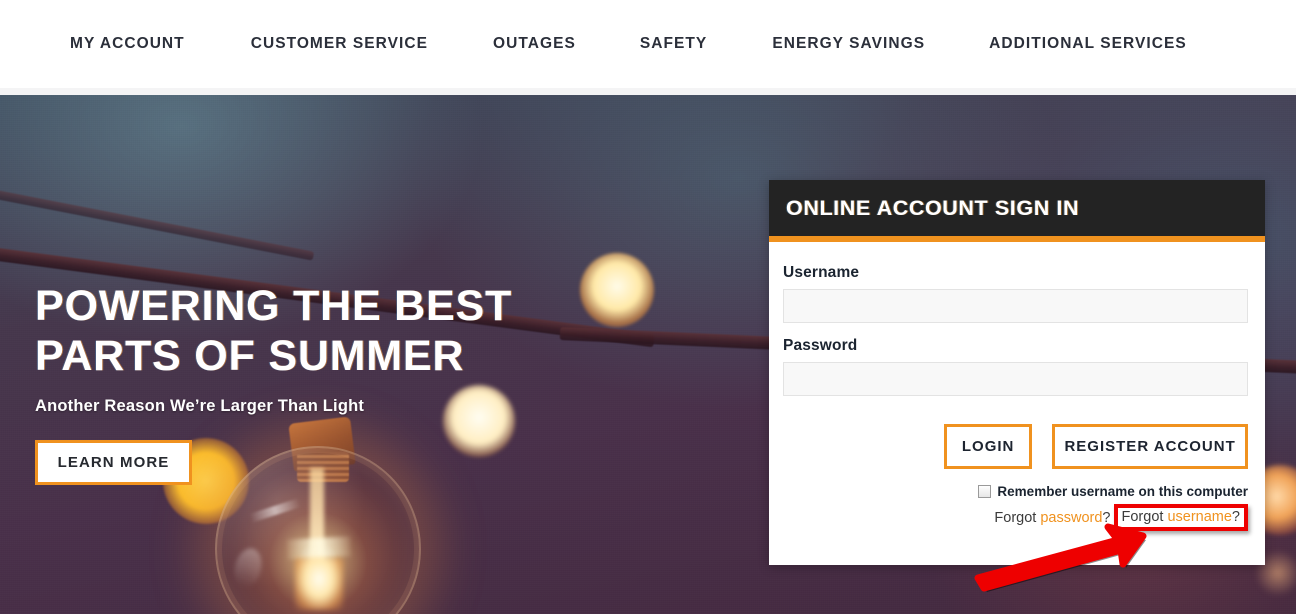 The height and width of the screenshot is (614, 1296). What do you see at coordinates (848, 44) in the screenshot?
I see `nav-item-energy-savings: ENERGY SAVINGS` at bounding box center [848, 44].